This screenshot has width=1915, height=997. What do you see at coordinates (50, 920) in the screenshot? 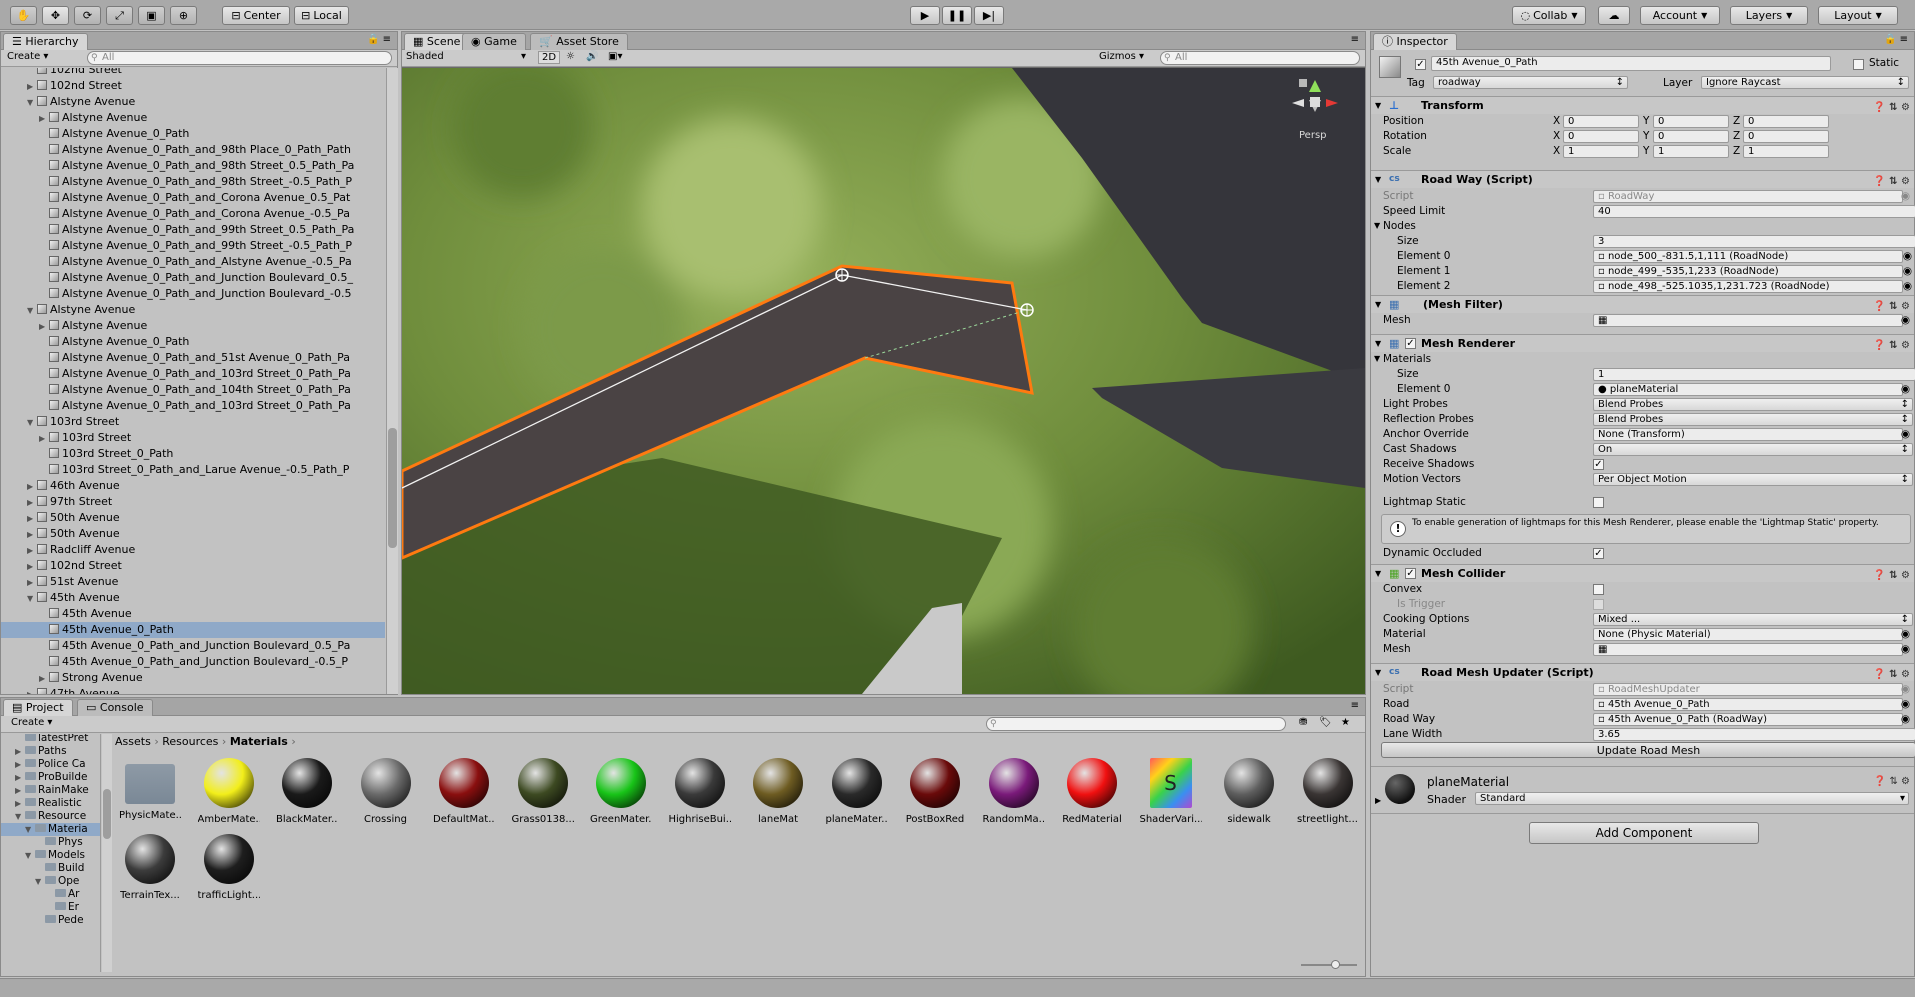
I see `project-folder-item: Pede` at bounding box center [50, 920].